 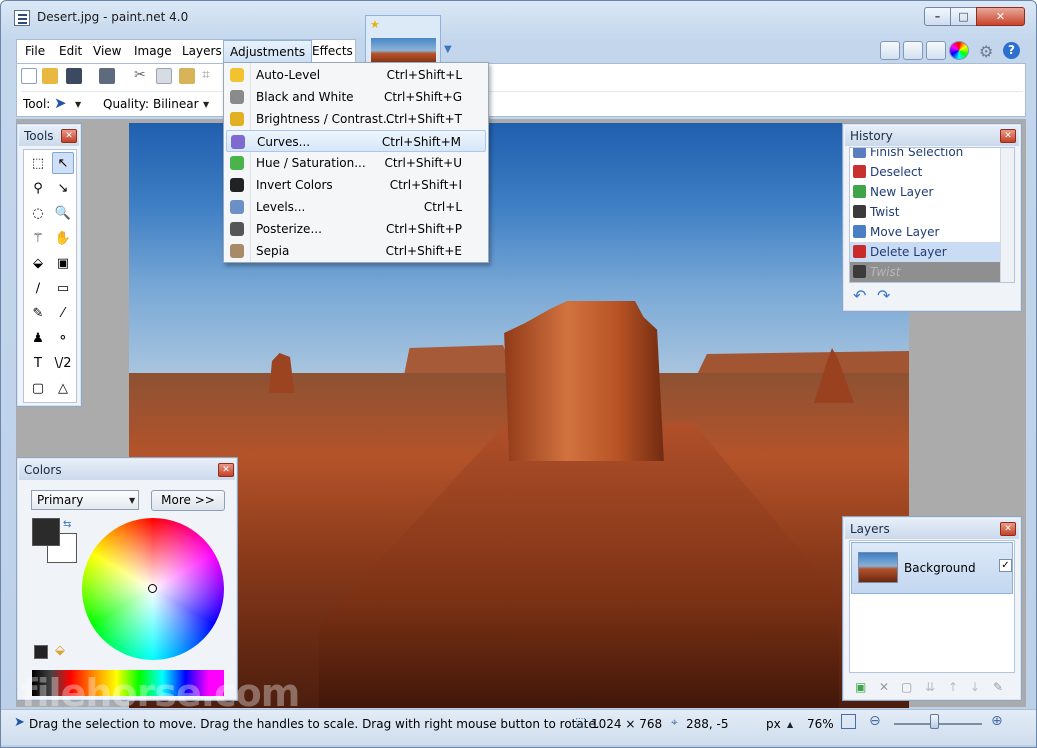 What do you see at coordinates (78, 104) in the screenshot?
I see `tool-dropdown-icon: ▼` at bounding box center [78, 104].